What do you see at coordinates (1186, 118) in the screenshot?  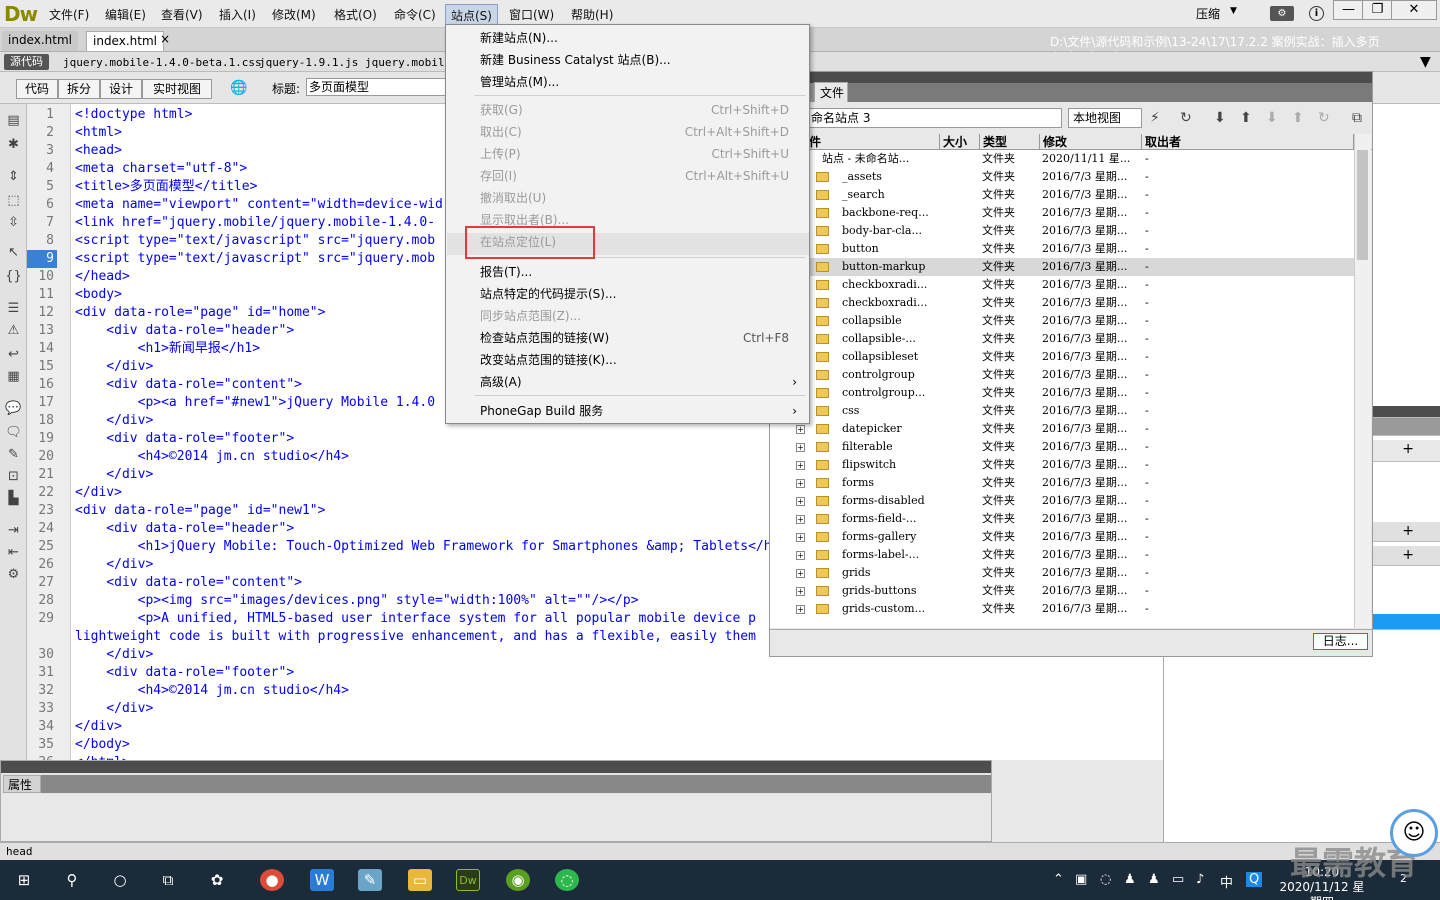 I see `refresh-icon: ↻` at bounding box center [1186, 118].